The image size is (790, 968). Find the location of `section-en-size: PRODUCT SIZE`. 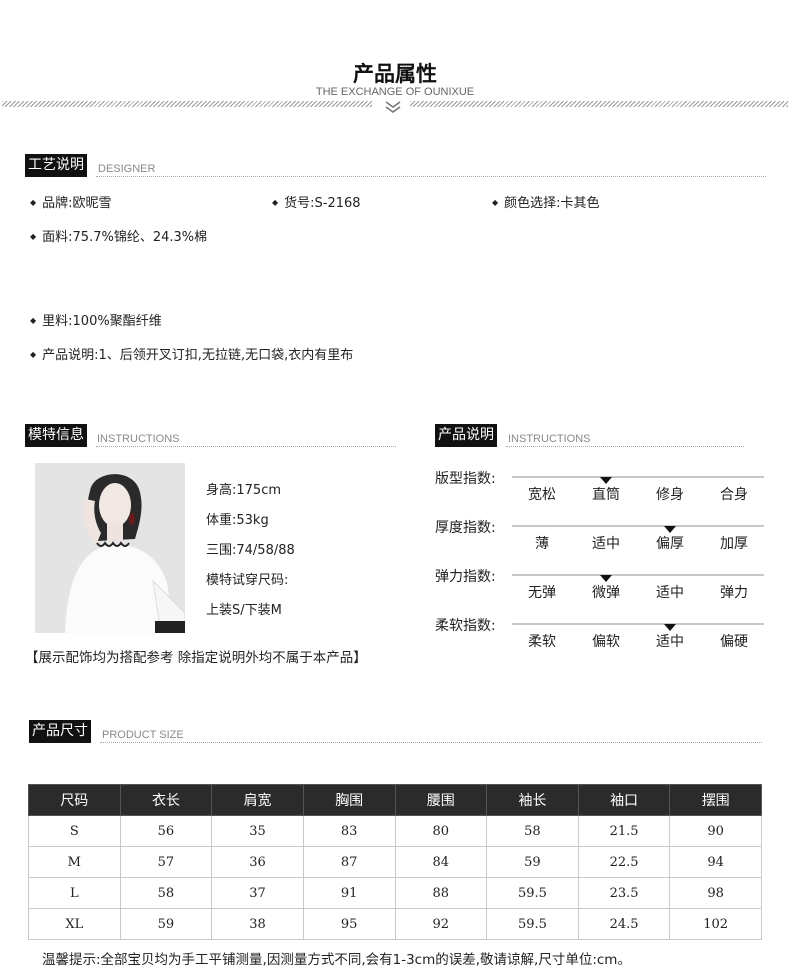

section-en-size: PRODUCT SIZE is located at coordinates (143, 735).